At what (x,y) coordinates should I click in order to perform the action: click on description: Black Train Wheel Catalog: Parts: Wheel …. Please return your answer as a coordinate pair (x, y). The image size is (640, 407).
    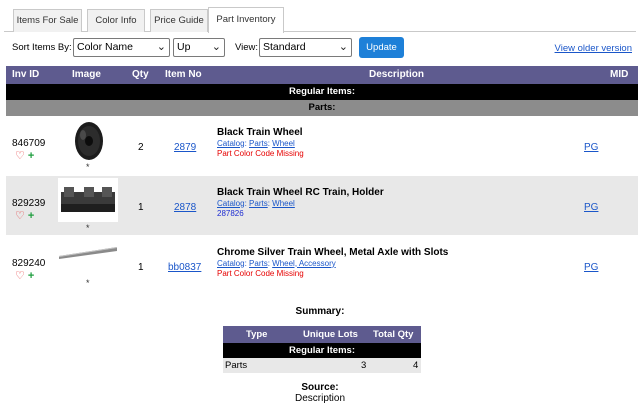
    Looking at the image, I should click on (260, 143).